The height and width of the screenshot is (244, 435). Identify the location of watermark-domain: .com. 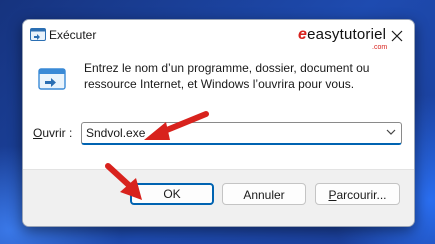
(380, 47).